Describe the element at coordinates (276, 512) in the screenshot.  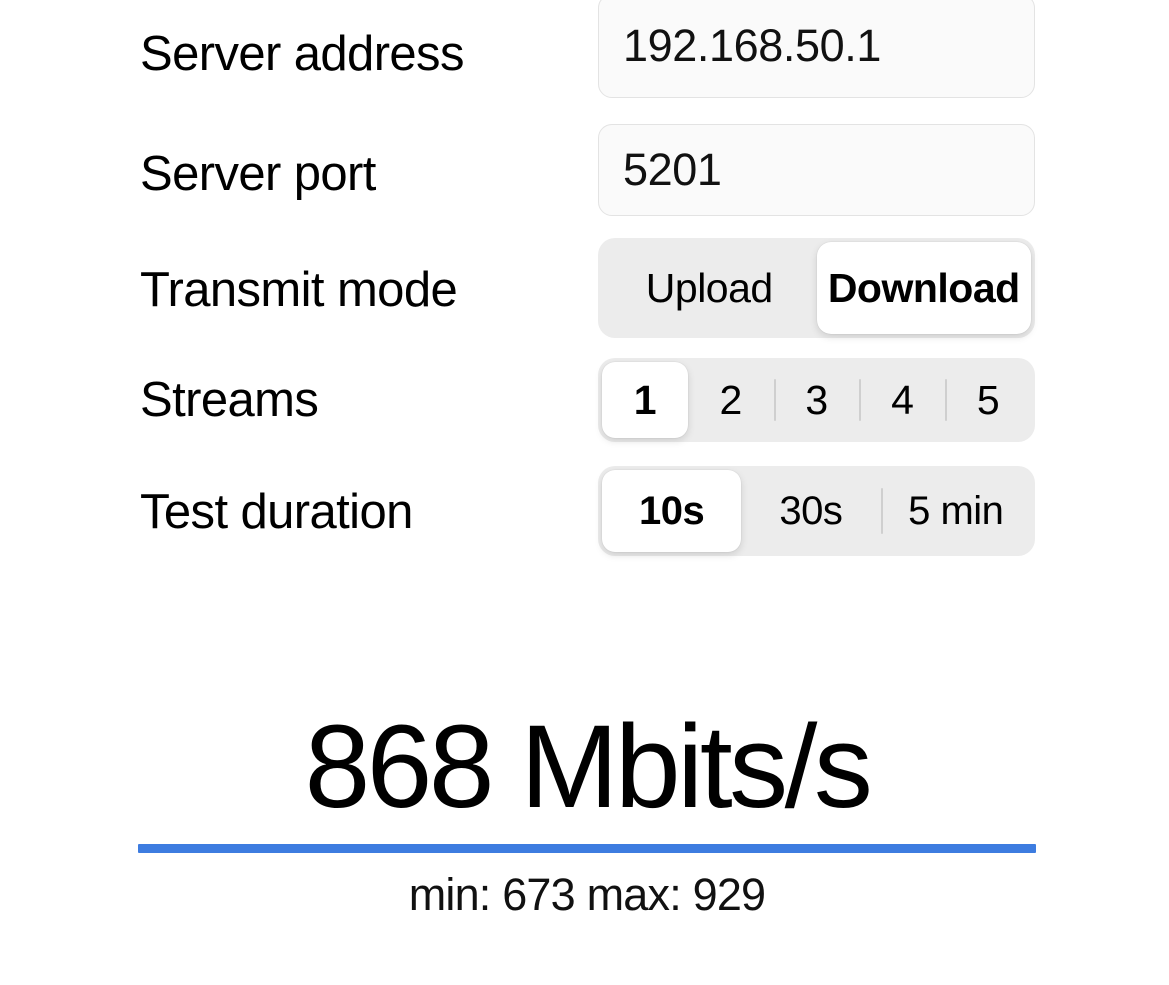
I see `label-test-duration: Test duration` at that location.